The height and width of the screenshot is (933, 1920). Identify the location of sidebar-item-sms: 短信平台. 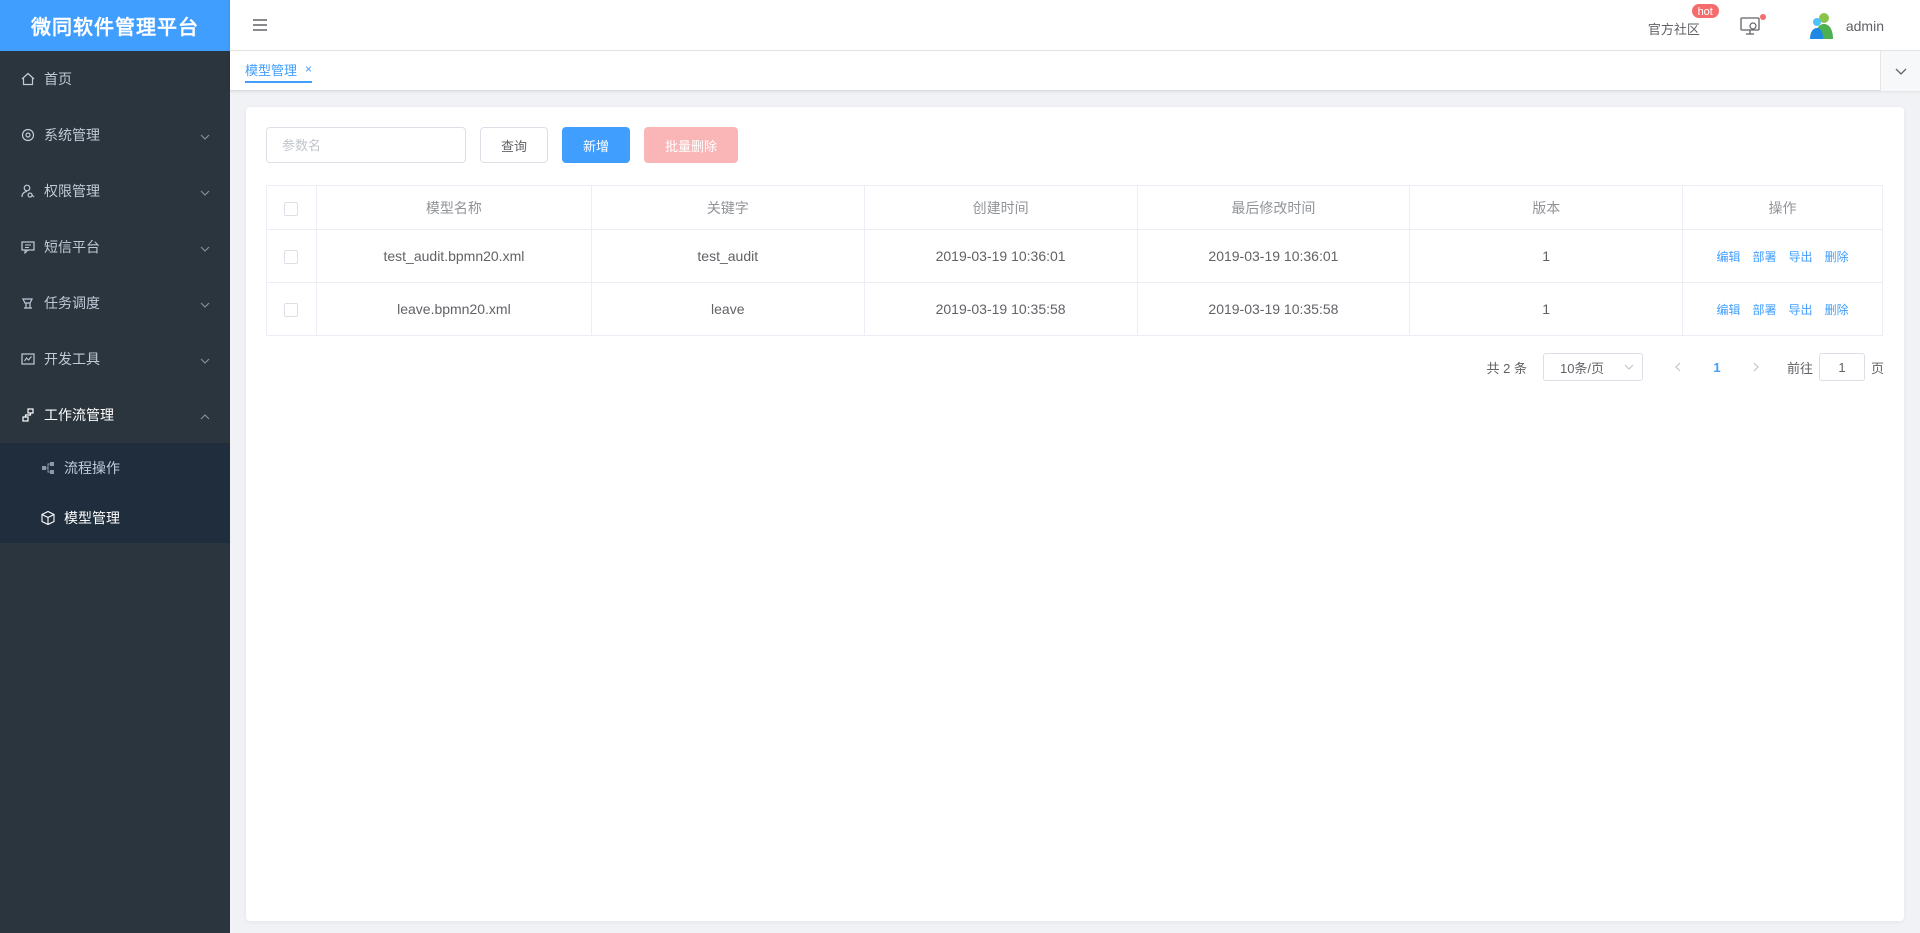
(115, 247).